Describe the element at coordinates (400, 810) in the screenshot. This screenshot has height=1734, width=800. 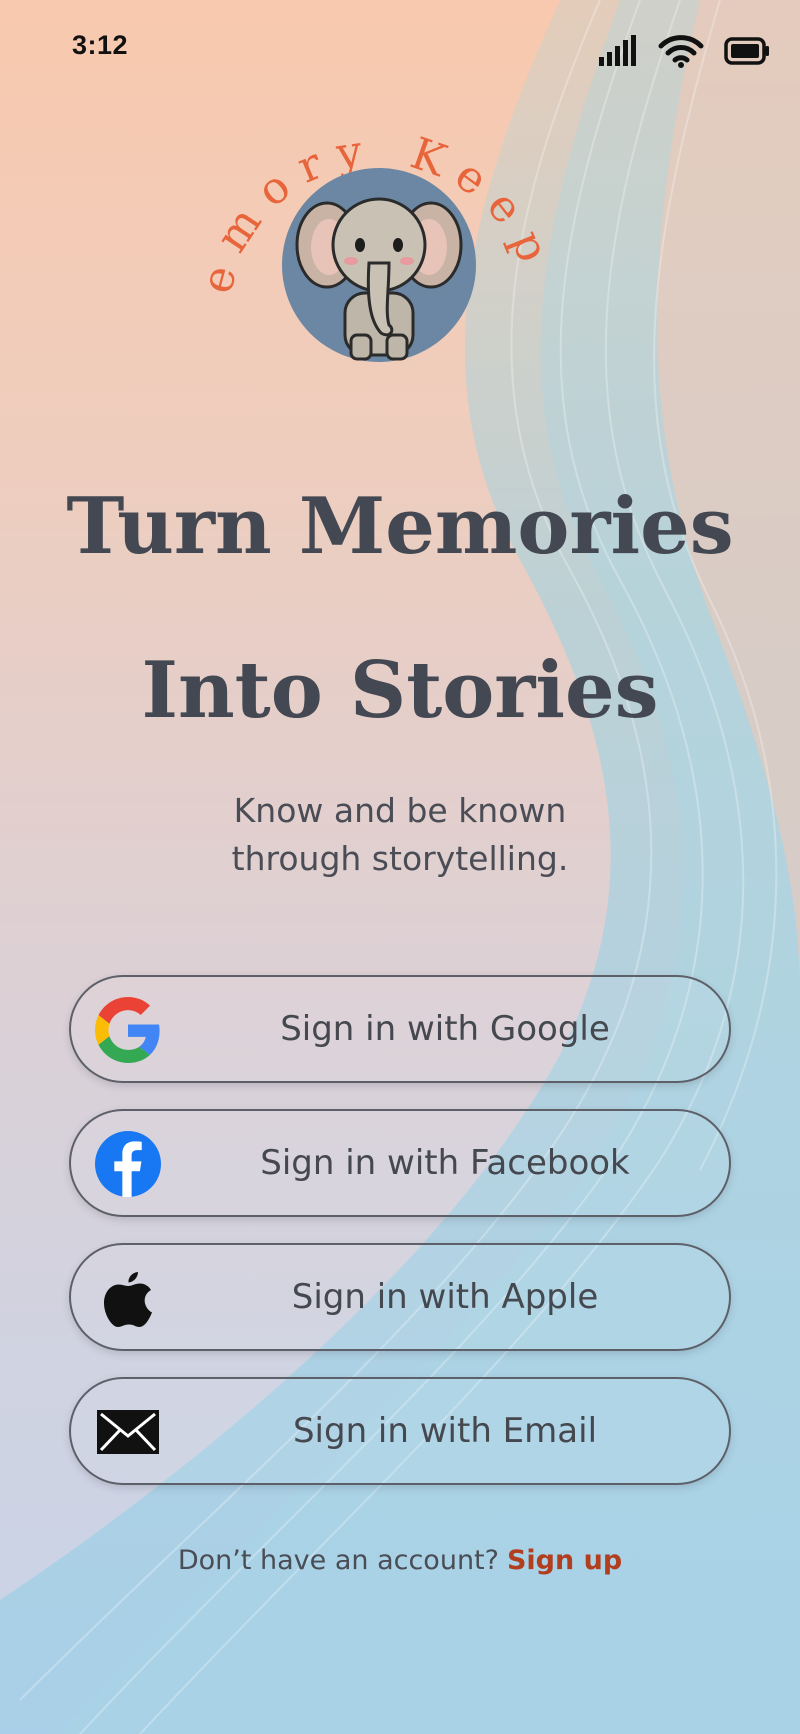
I see `tagline-line-1: Know and be known` at that location.